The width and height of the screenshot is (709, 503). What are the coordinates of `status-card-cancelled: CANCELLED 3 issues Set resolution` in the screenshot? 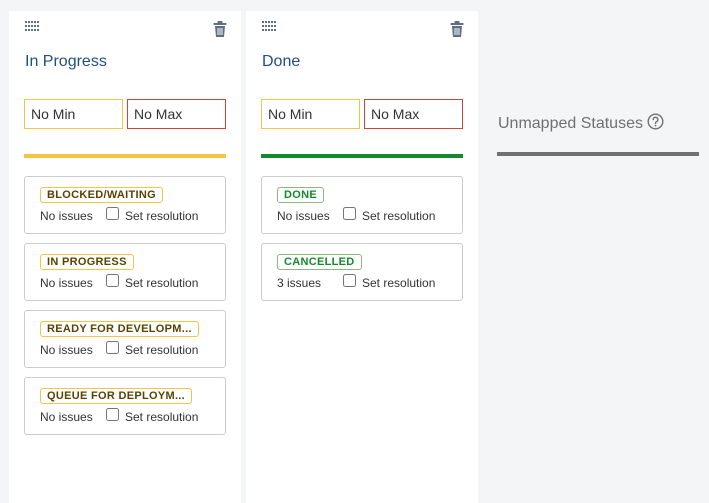 It's located at (362, 272).